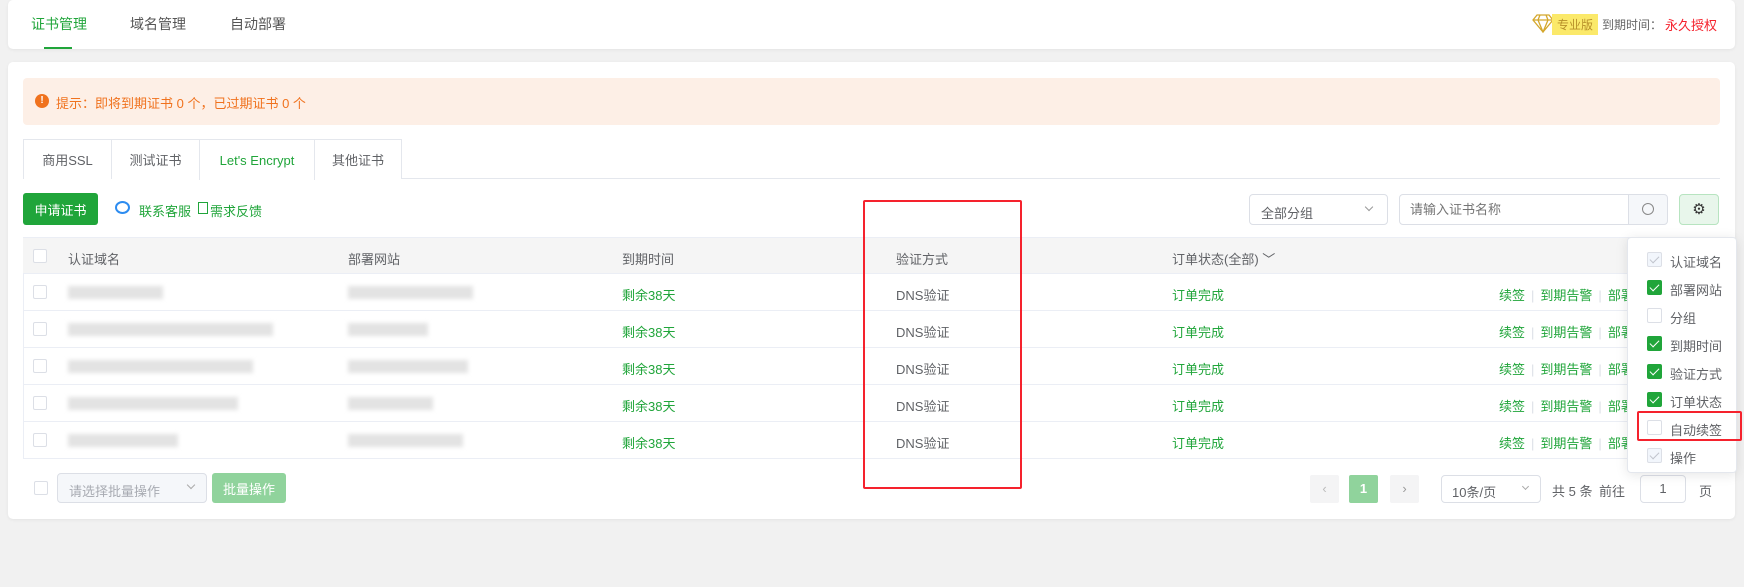  What do you see at coordinates (1696, 346) in the screenshot?
I see `column-toggle-label: 到期时间` at bounding box center [1696, 346].